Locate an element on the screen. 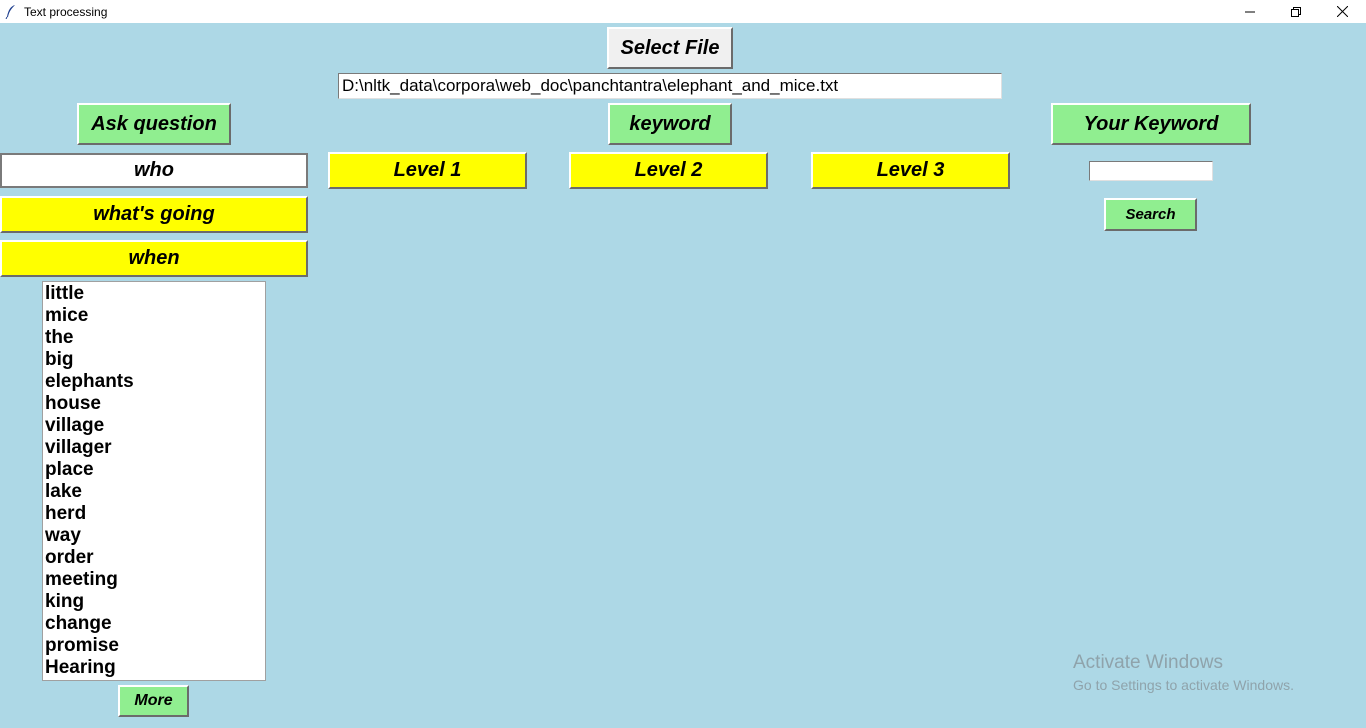 This screenshot has height=728, width=1366. level-1-button: Level 1 is located at coordinates (427, 170).